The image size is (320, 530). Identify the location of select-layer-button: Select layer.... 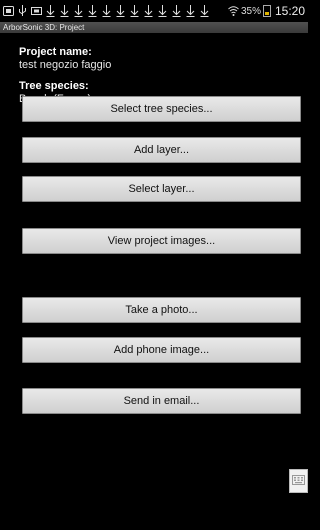
(161, 189).